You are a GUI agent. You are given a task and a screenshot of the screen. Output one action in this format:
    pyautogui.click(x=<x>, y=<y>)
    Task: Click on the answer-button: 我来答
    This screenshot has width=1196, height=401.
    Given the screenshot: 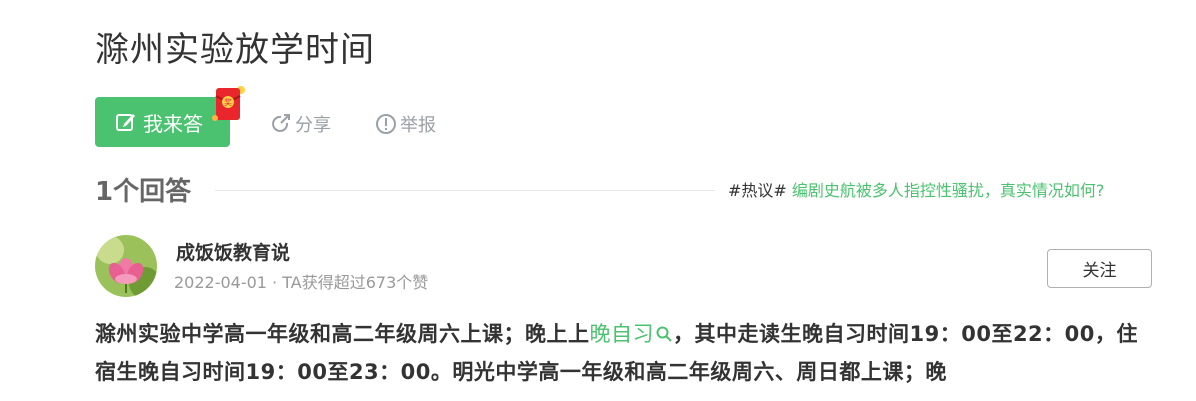 What is the action you would take?
    pyautogui.click(x=162, y=122)
    